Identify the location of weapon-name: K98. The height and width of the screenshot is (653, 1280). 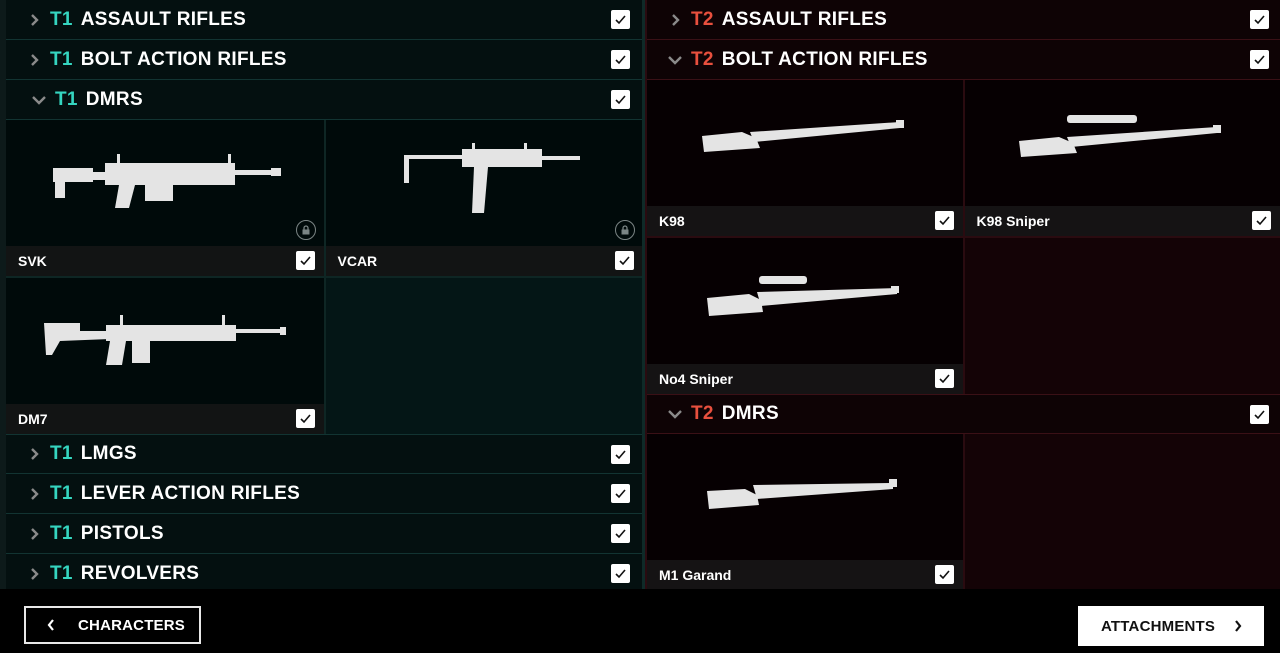
(672, 221).